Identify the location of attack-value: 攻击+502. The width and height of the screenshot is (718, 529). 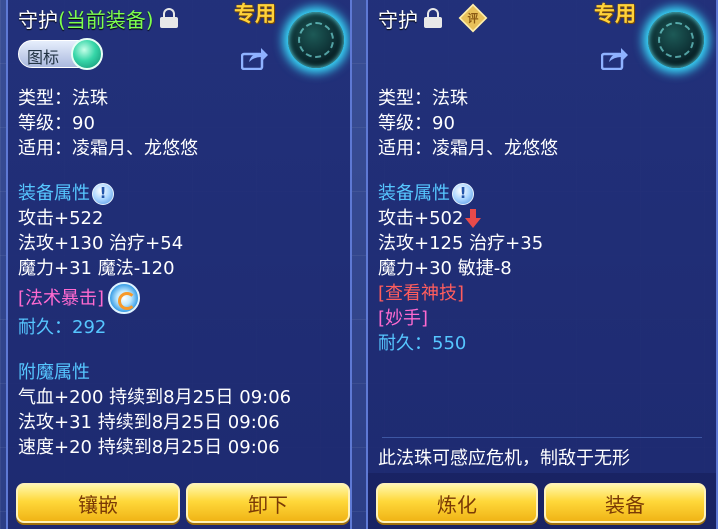
(421, 218).